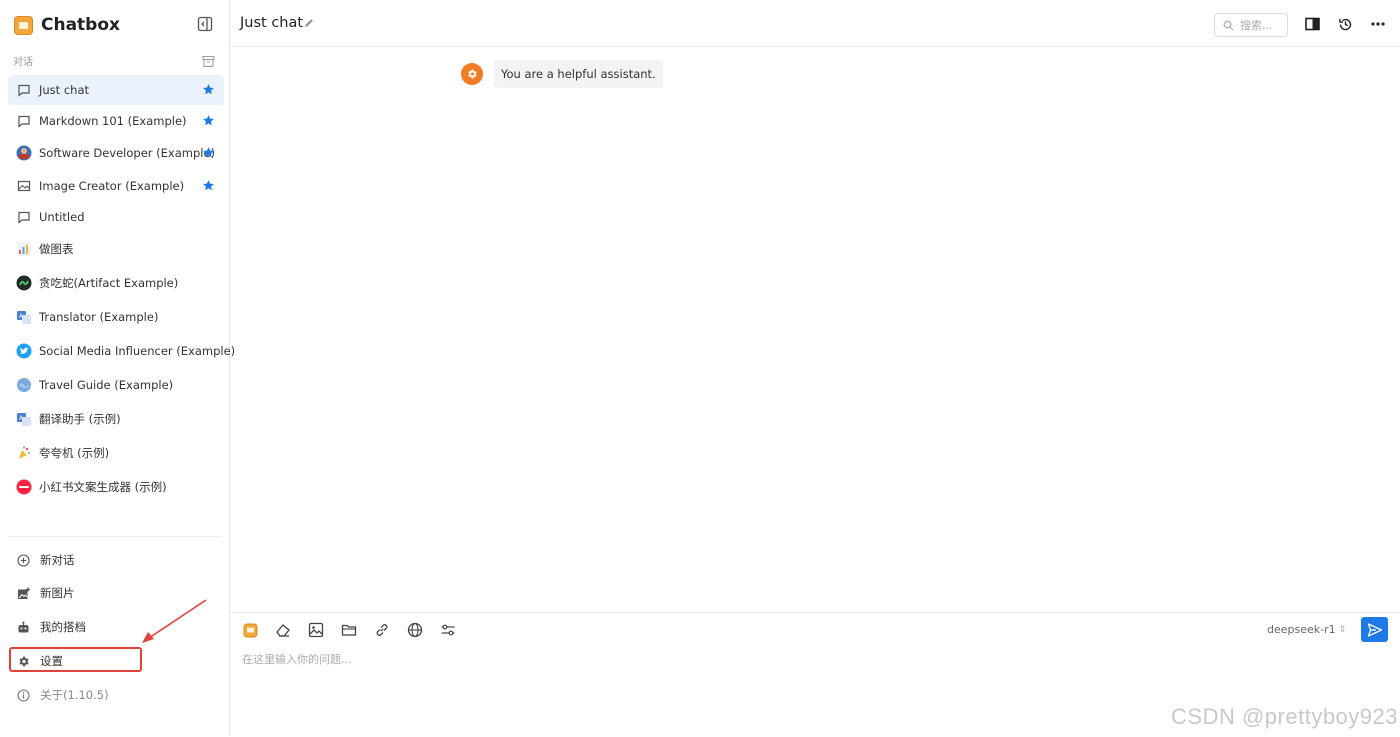 This screenshot has width=1400, height=737. I want to click on conversation-label: Untitled, so click(62, 217).